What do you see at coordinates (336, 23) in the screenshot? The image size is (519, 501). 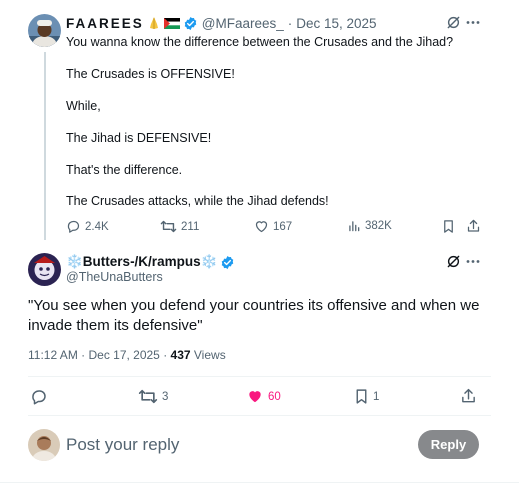 I see `tweet-date: Dec 15, 2025` at bounding box center [336, 23].